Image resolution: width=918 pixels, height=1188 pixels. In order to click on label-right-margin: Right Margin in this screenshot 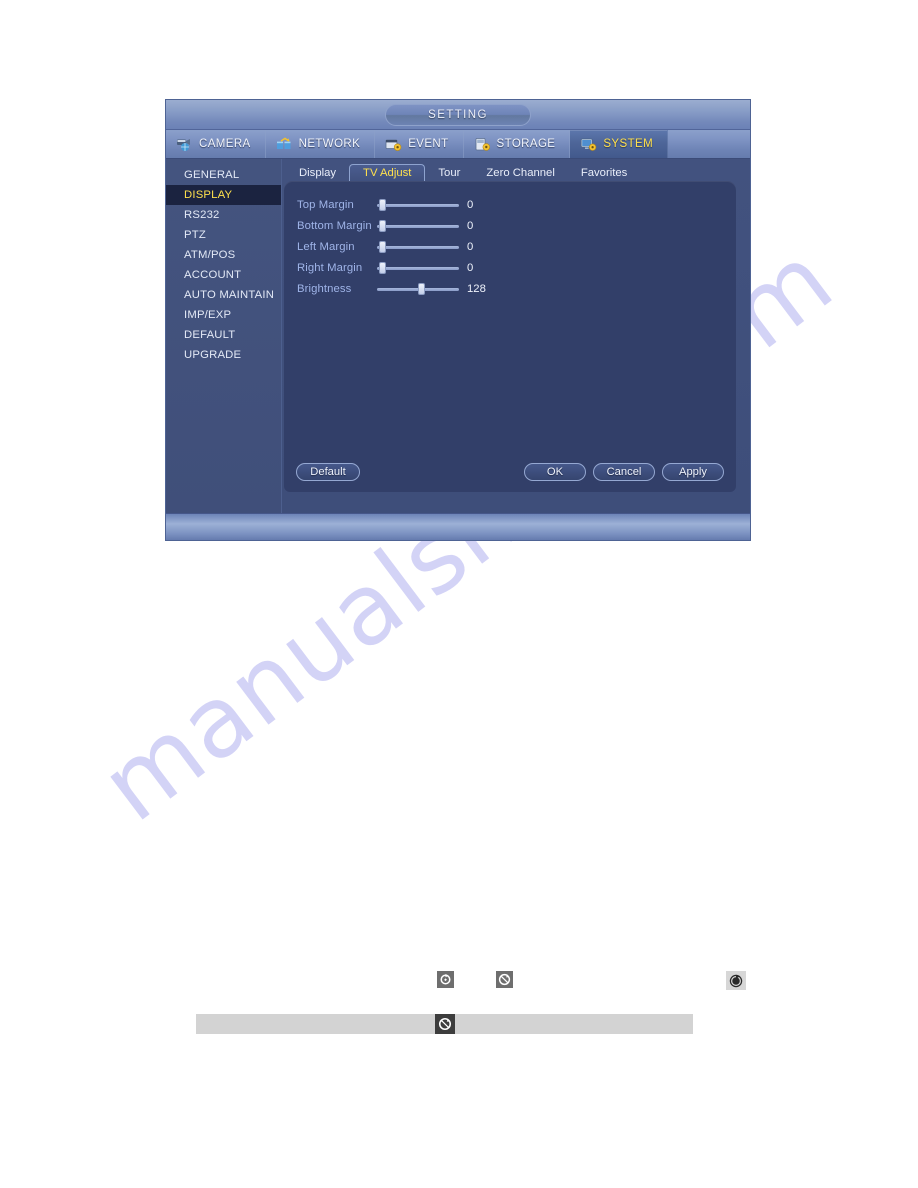, I will do `click(330, 267)`.